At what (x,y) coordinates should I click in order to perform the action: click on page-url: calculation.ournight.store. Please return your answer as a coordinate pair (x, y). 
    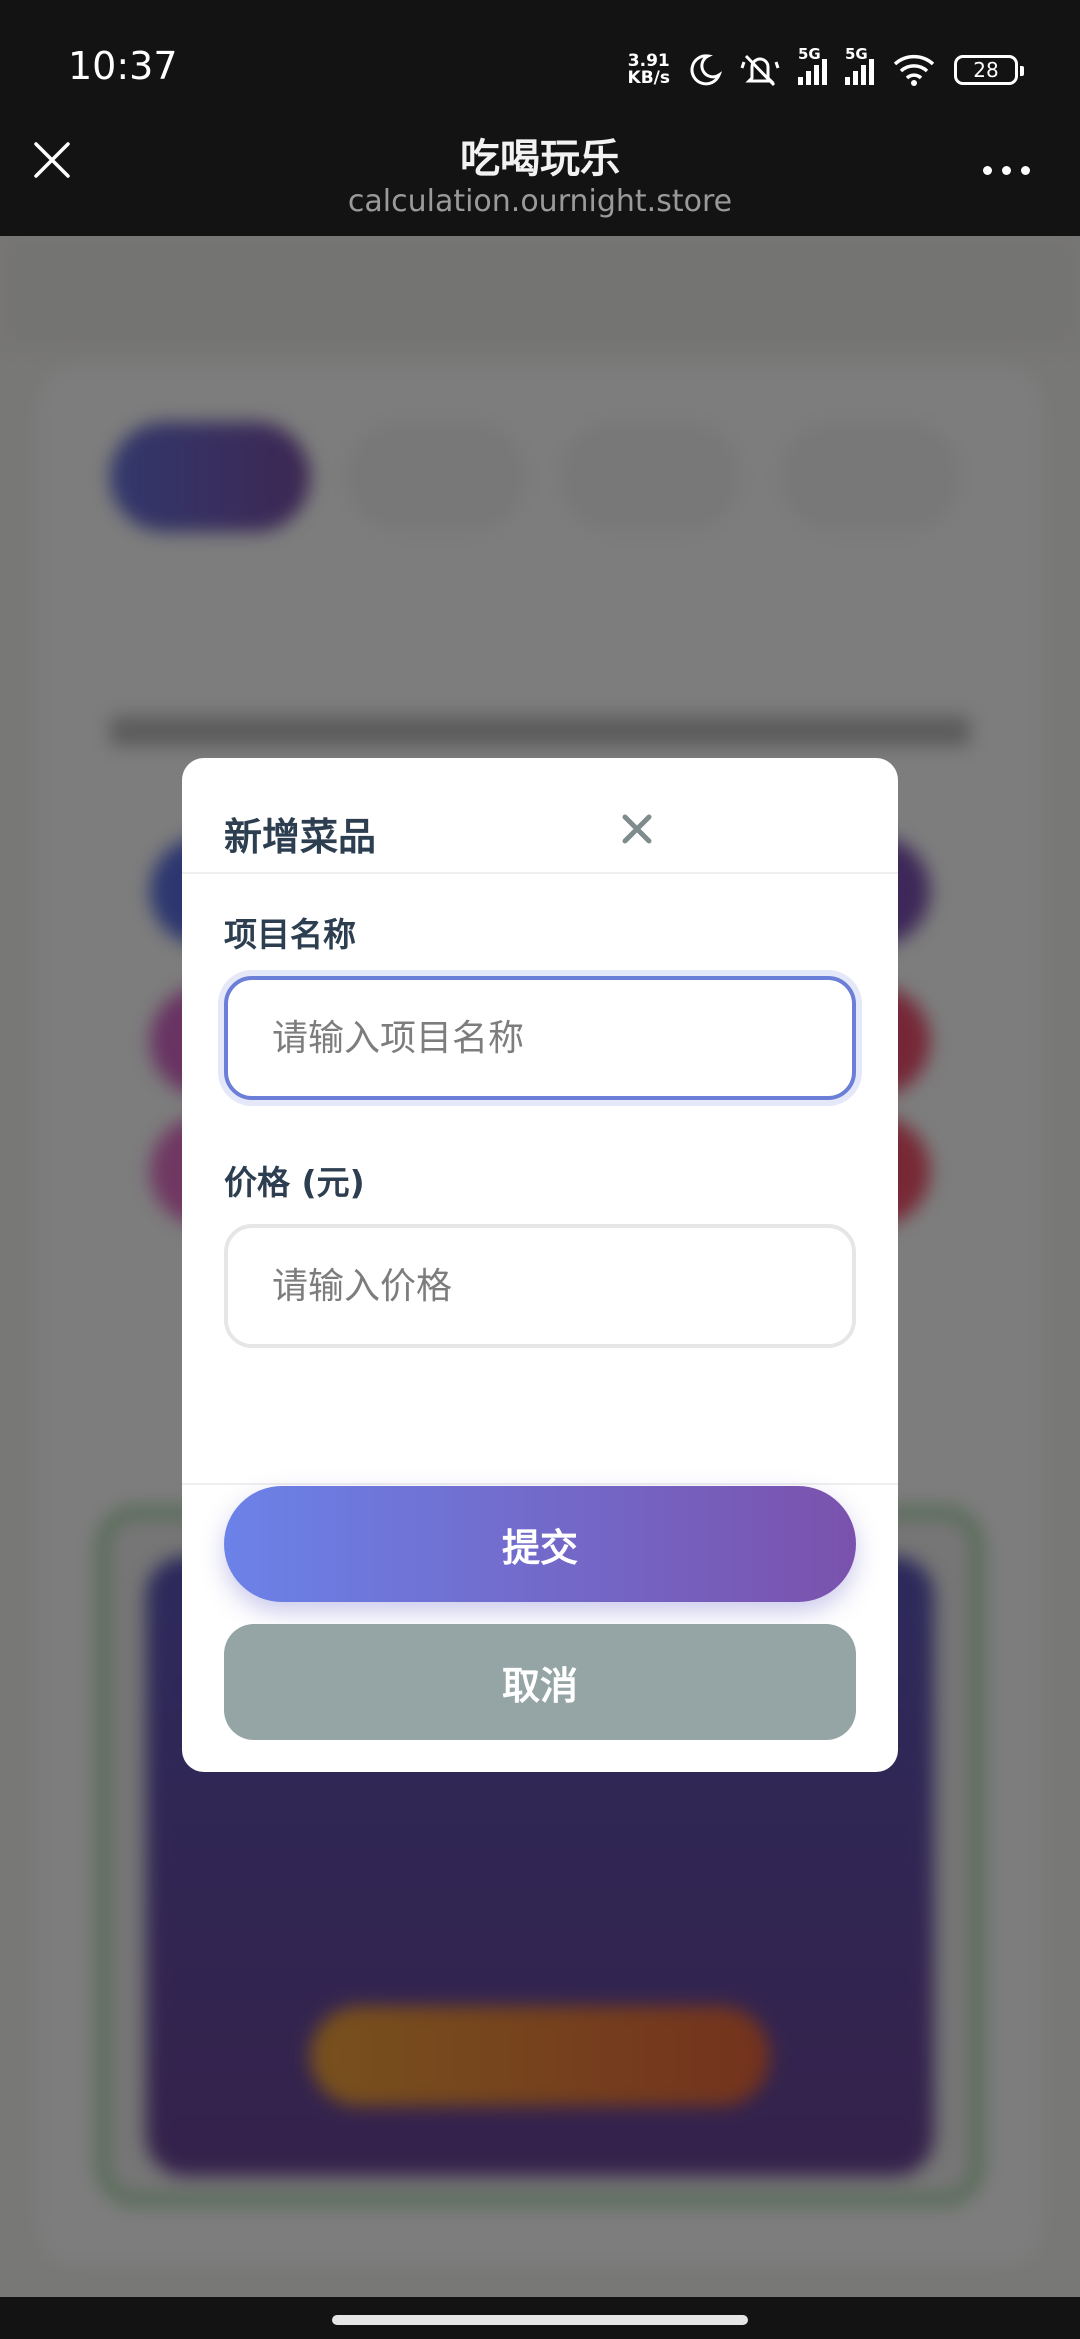
    Looking at the image, I should click on (540, 201).